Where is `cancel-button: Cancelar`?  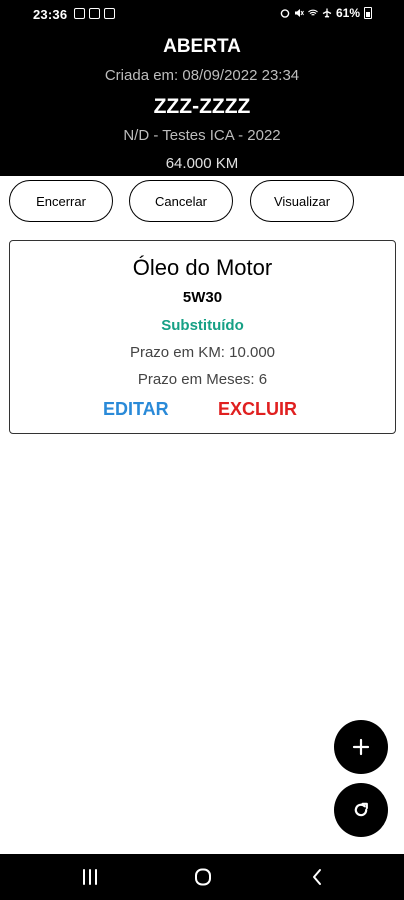
cancel-button: Cancelar is located at coordinates (181, 201).